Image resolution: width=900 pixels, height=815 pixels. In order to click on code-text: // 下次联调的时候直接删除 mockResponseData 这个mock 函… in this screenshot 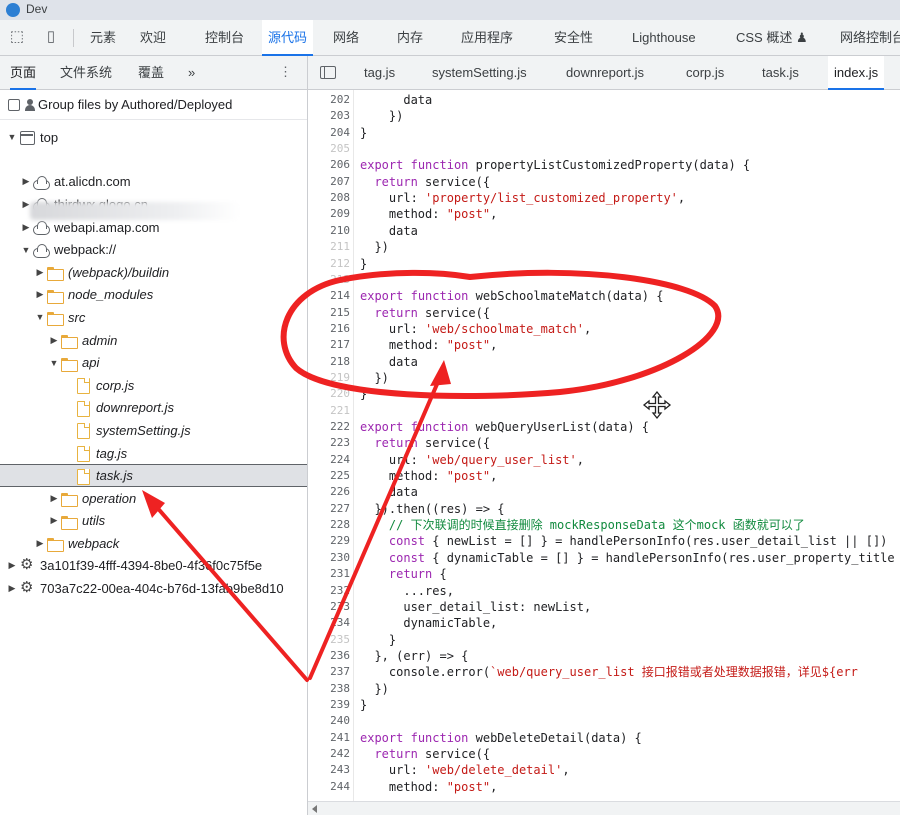, I will do `click(596, 525)`.